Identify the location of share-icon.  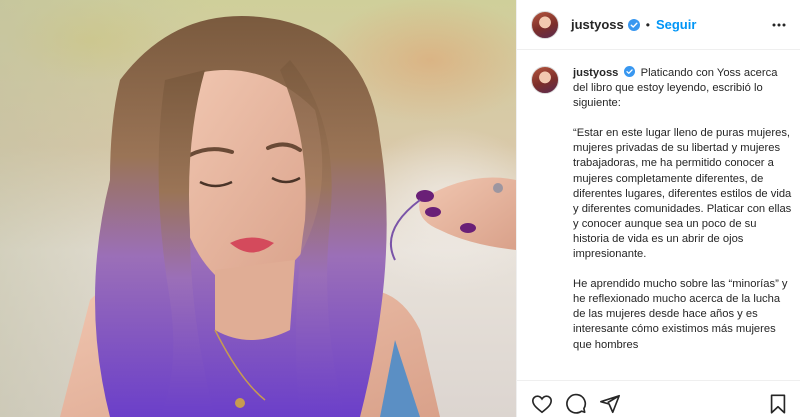
(610, 404).